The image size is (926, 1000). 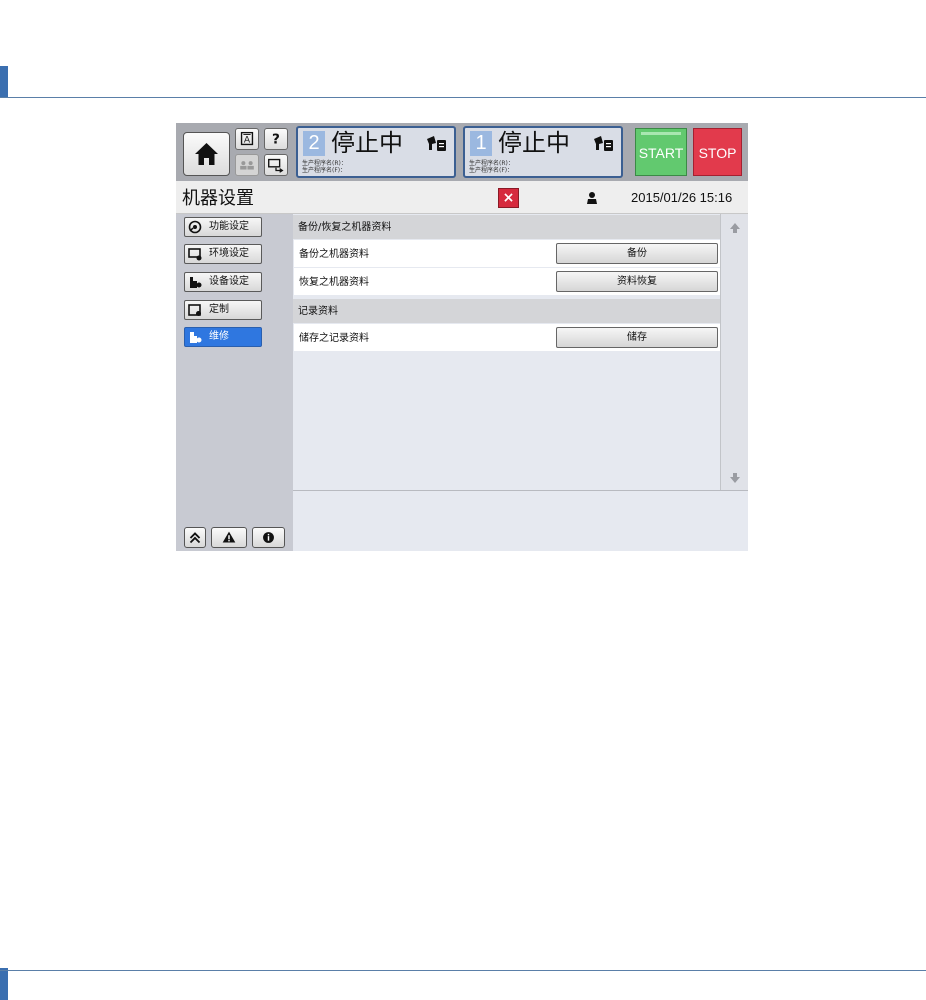 What do you see at coordinates (334, 254) in the screenshot?
I see `row-label: 备份之机器资料` at bounding box center [334, 254].